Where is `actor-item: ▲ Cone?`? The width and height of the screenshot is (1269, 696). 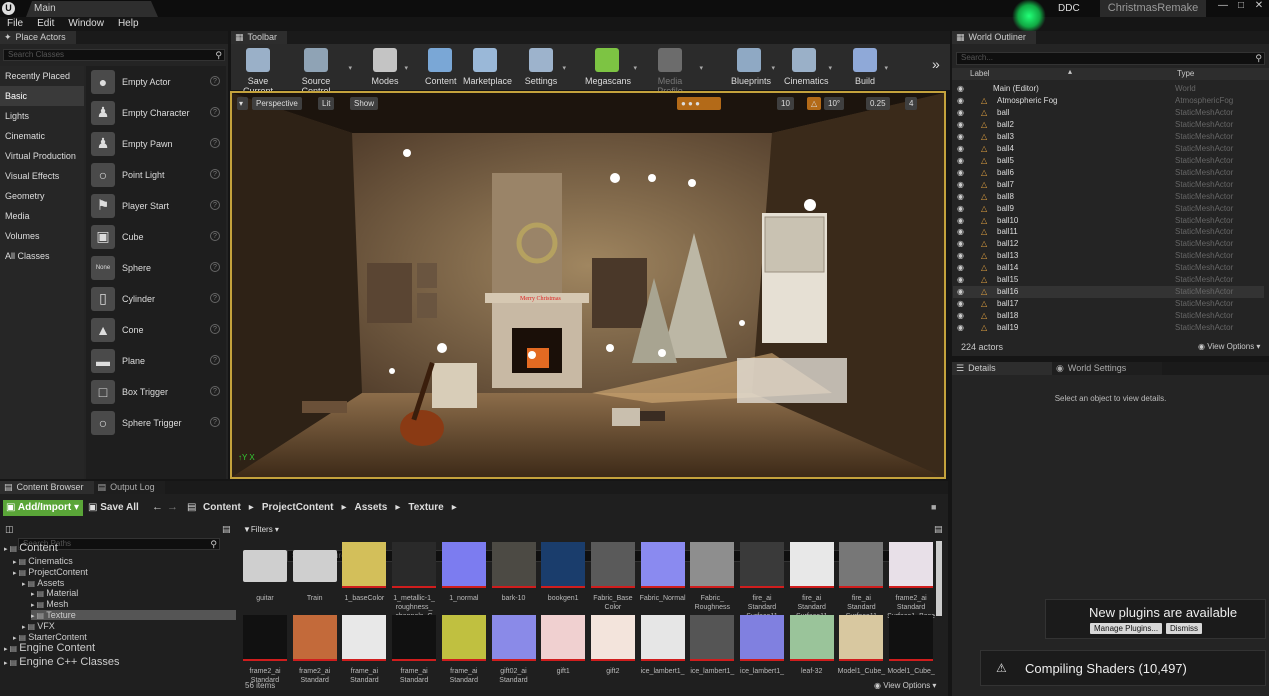
actor-item: ▲ Cone? is located at coordinates (156, 329).